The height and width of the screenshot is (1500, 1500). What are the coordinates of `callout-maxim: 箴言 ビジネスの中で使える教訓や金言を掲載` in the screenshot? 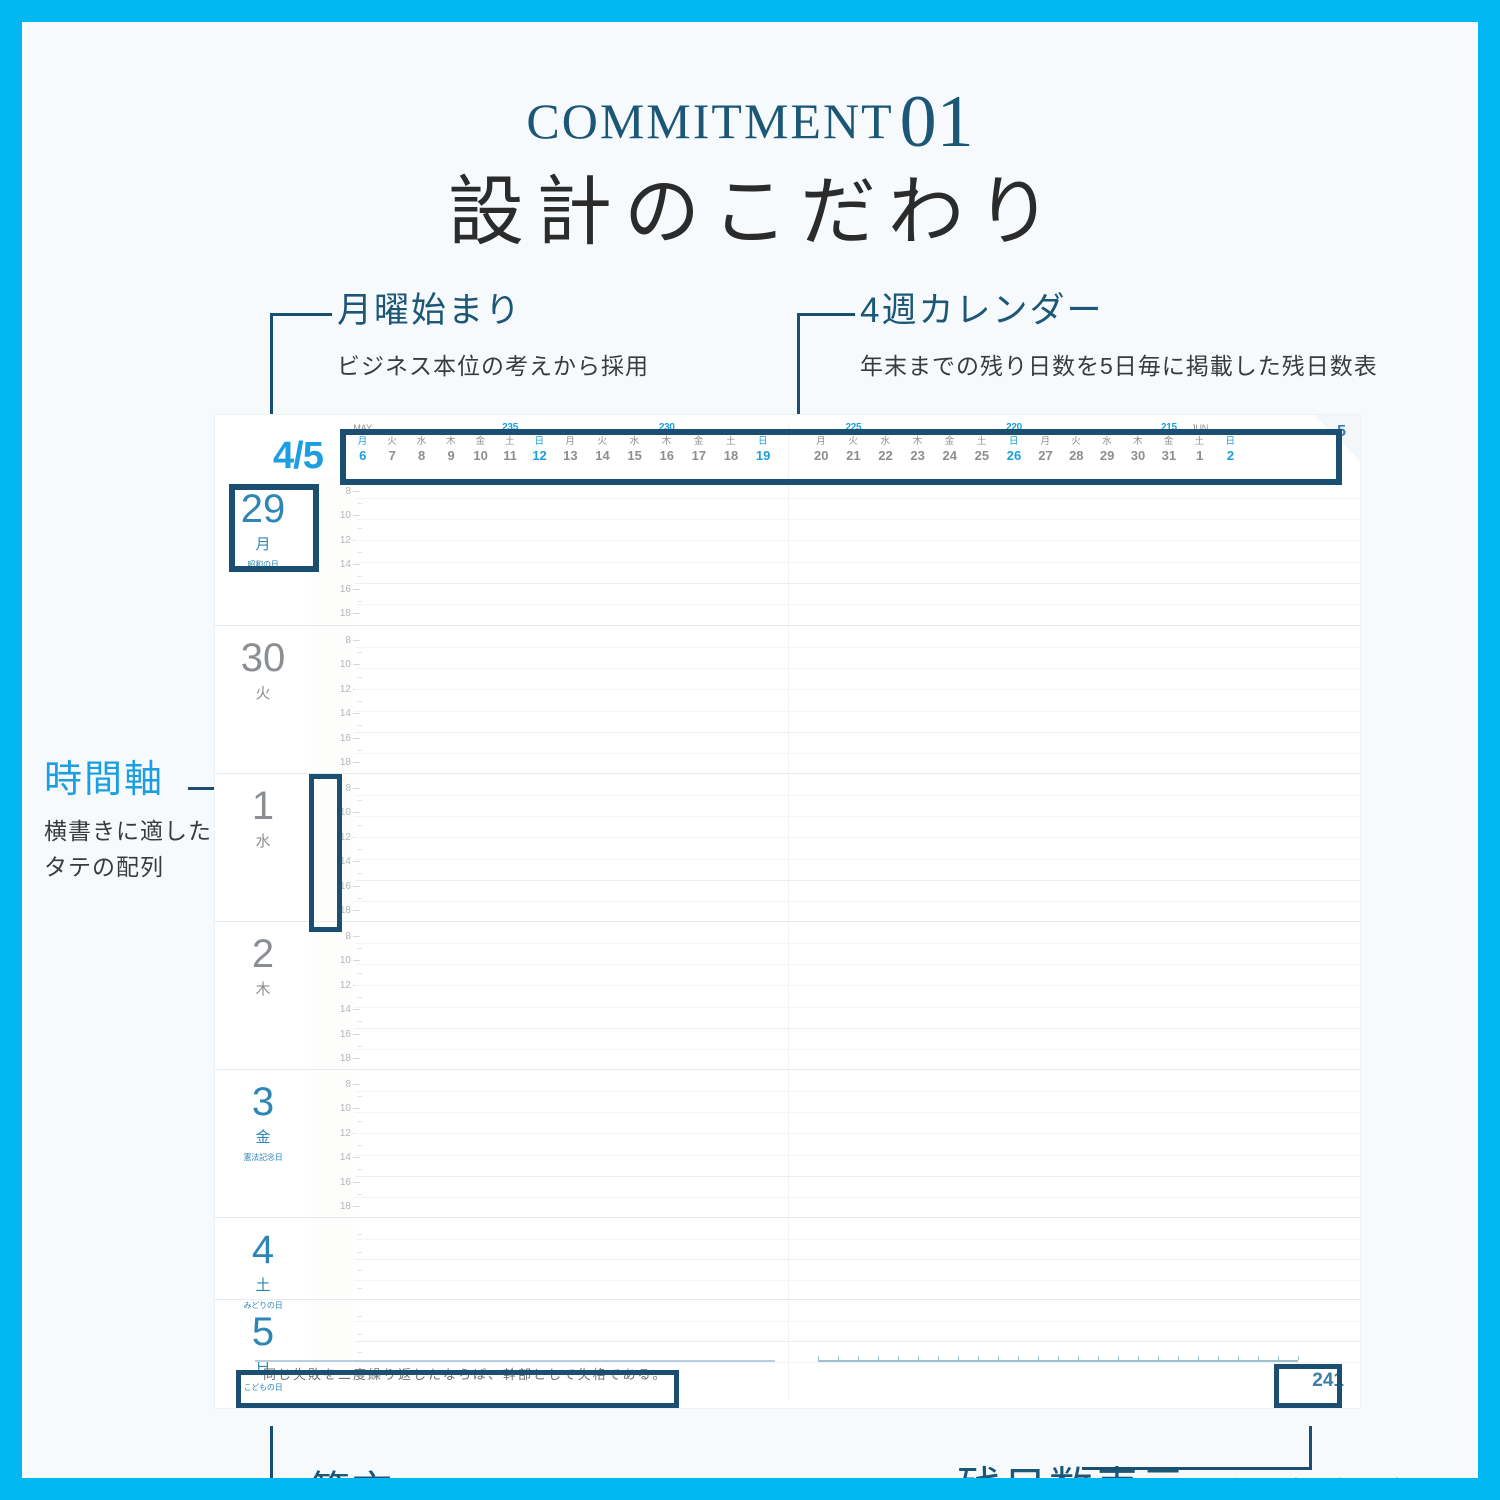 It's located at (597, 1473).